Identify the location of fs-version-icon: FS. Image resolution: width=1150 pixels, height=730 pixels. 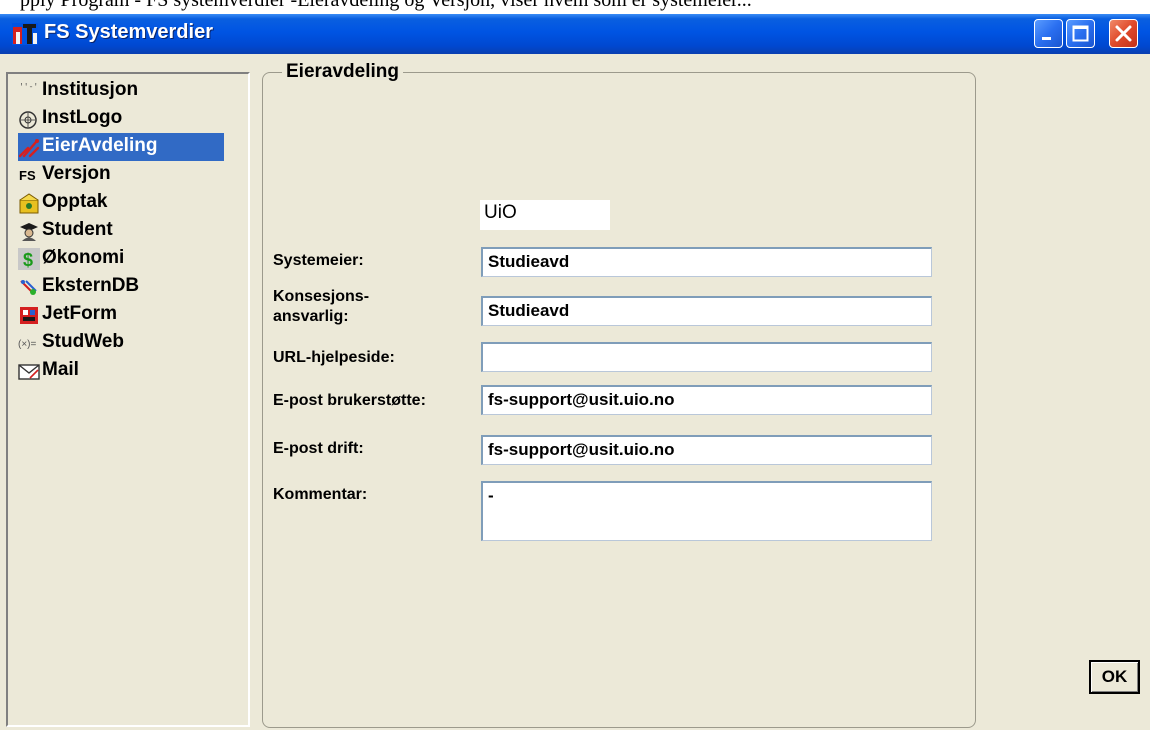
(27, 175).